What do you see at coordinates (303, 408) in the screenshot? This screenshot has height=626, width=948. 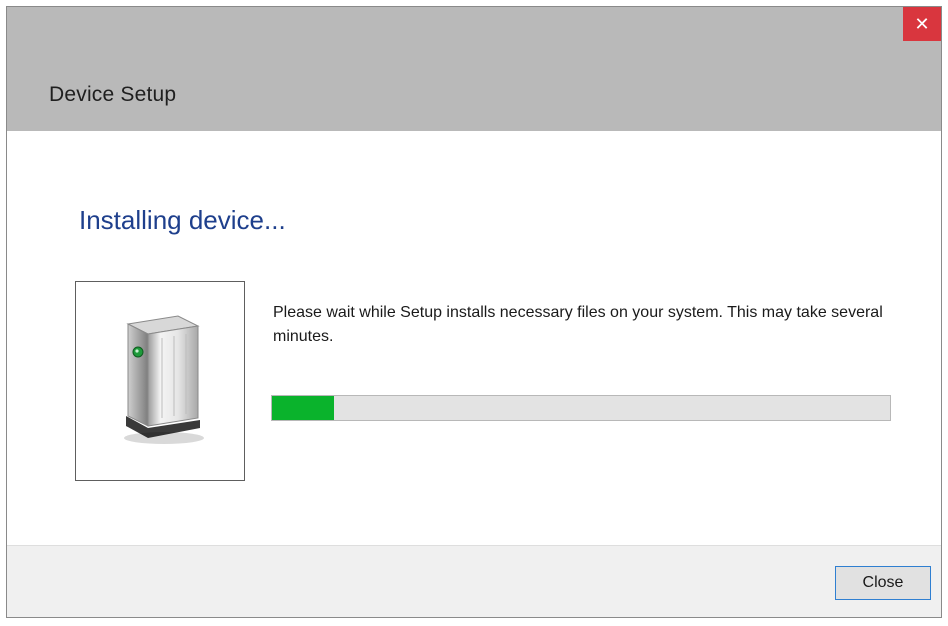 I see `install-progress-fill` at bounding box center [303, 408].